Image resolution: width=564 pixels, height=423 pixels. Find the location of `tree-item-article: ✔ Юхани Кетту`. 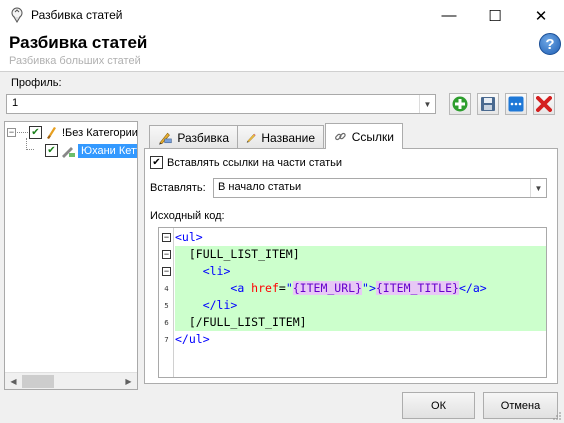

tree-item-article: ✔ Юхани Кетту is located at coordinates (81, 148).